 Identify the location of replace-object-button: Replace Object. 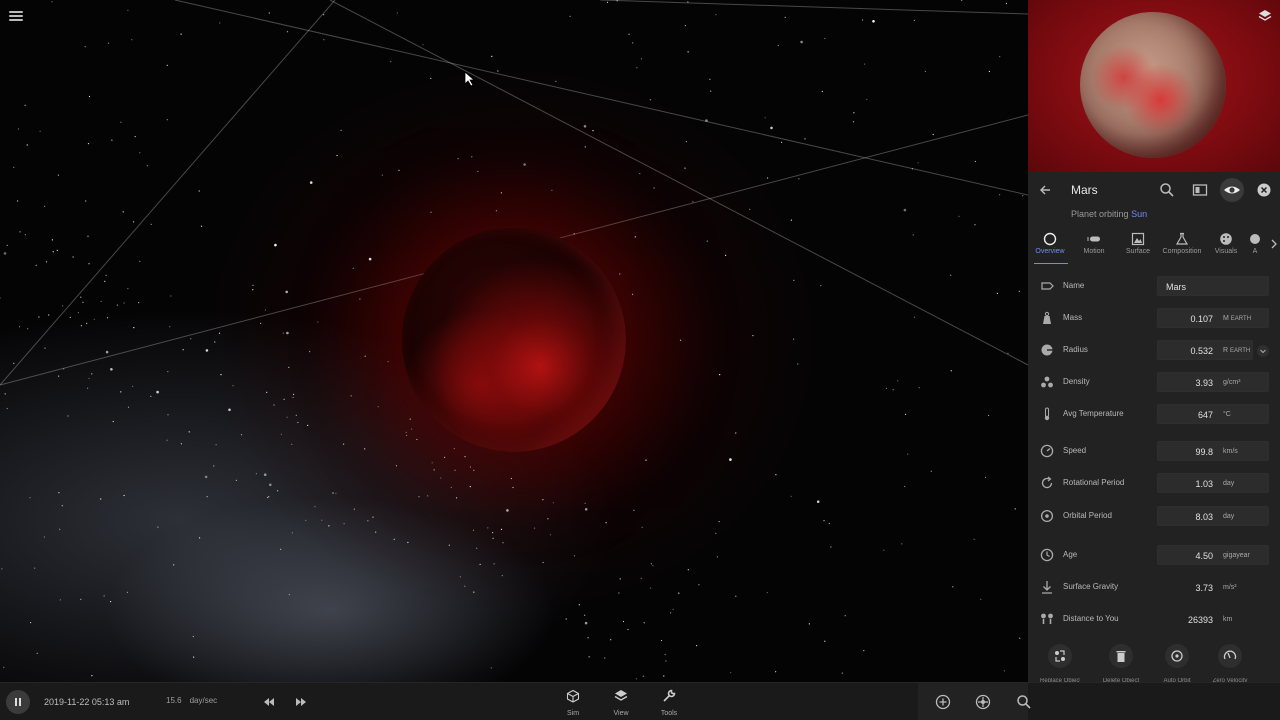
(1060, 663).